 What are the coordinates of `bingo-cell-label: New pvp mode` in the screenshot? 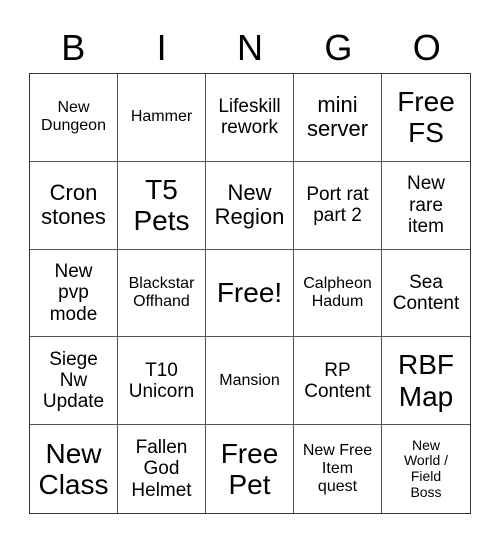 It's located at (73, 293).